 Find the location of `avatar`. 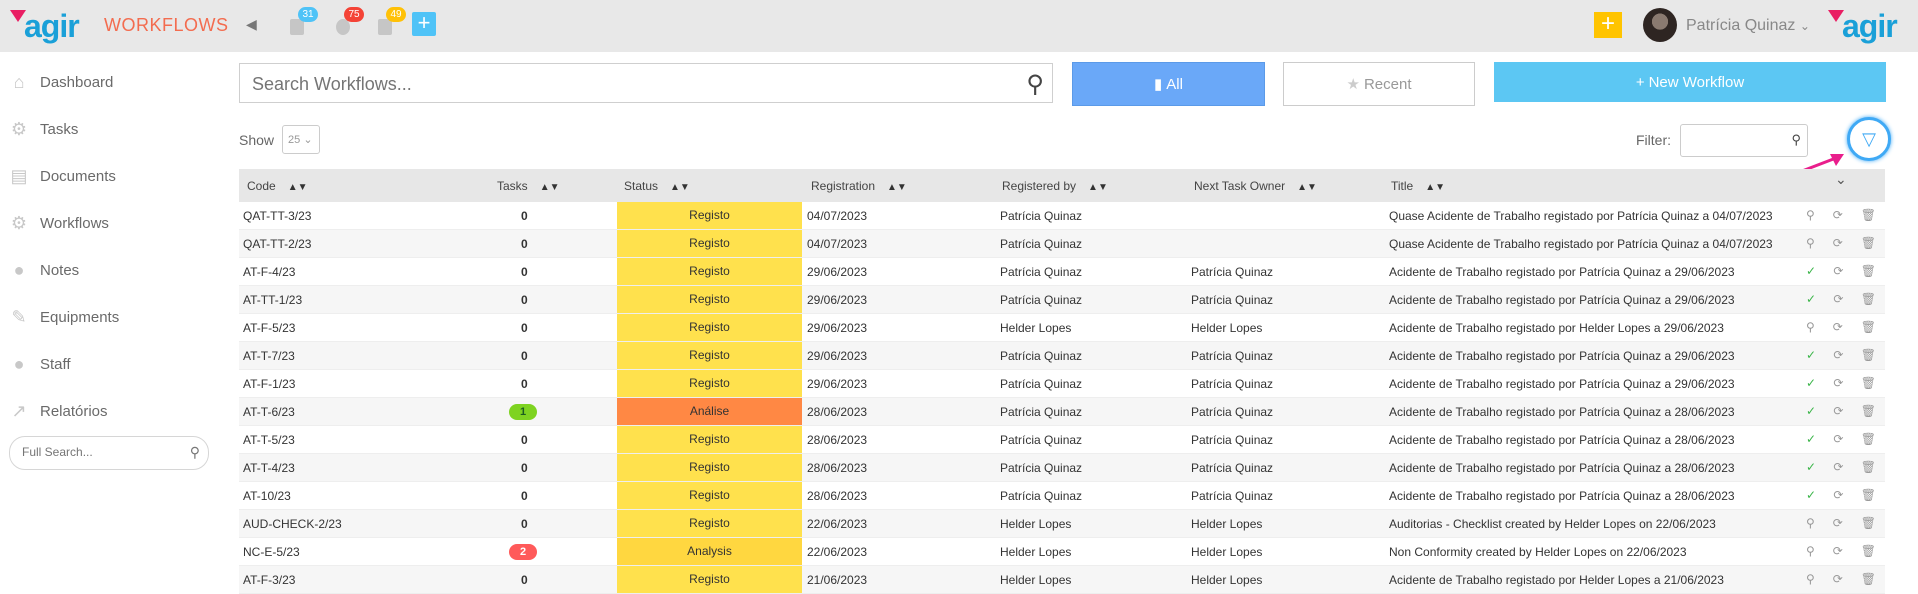

avatar is located at coordinates (1660, 25).